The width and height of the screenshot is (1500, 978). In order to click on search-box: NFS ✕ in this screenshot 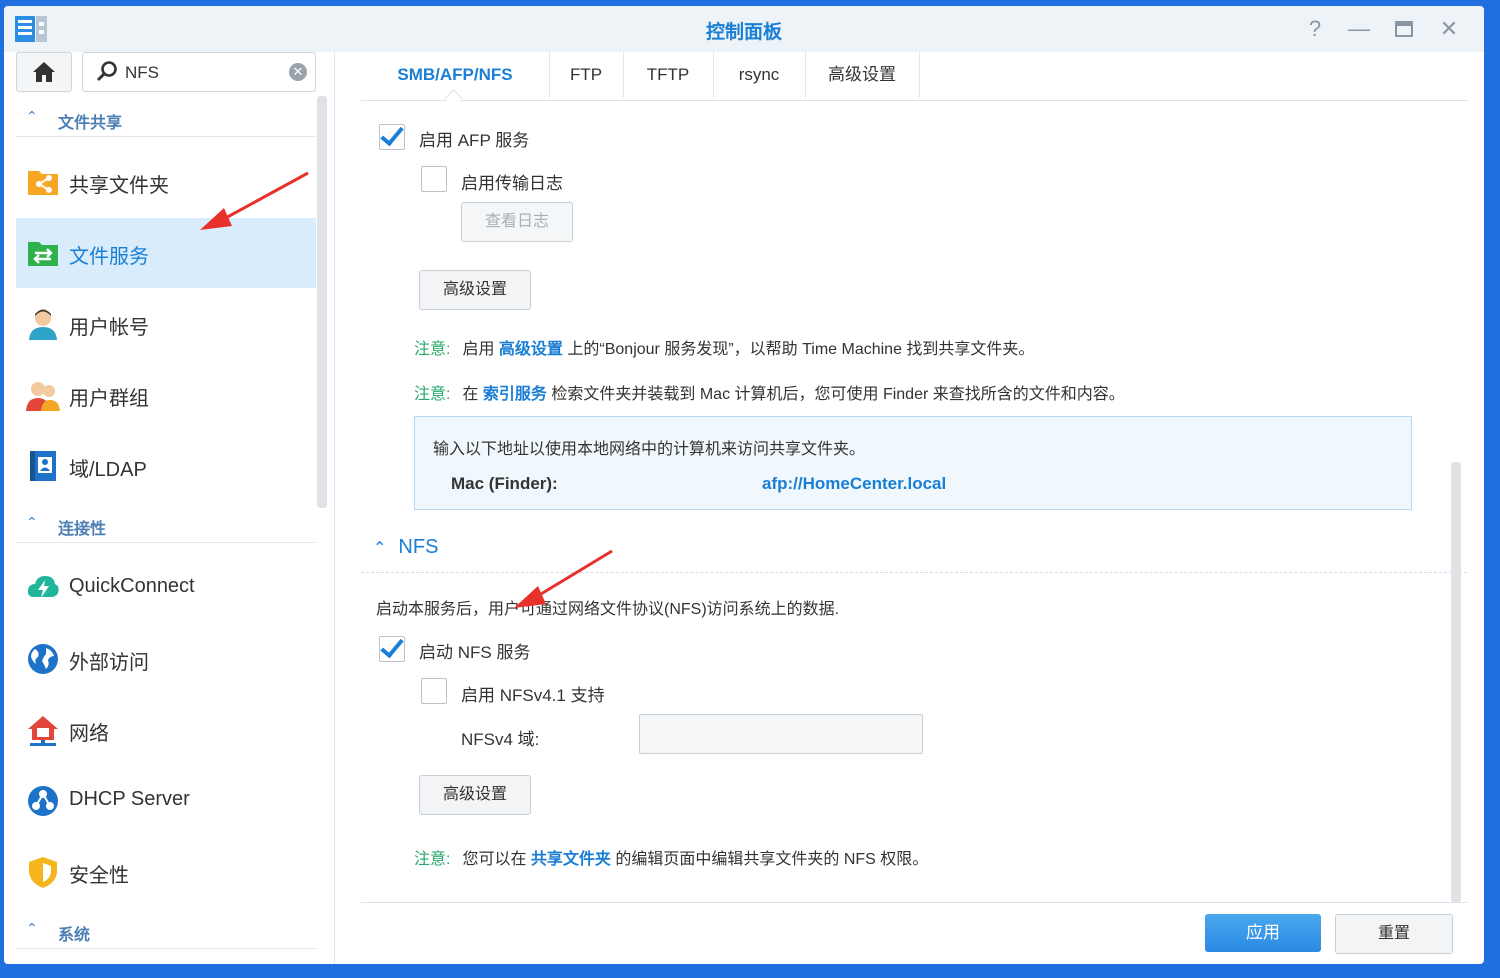, I will do `click(199, 72)`.